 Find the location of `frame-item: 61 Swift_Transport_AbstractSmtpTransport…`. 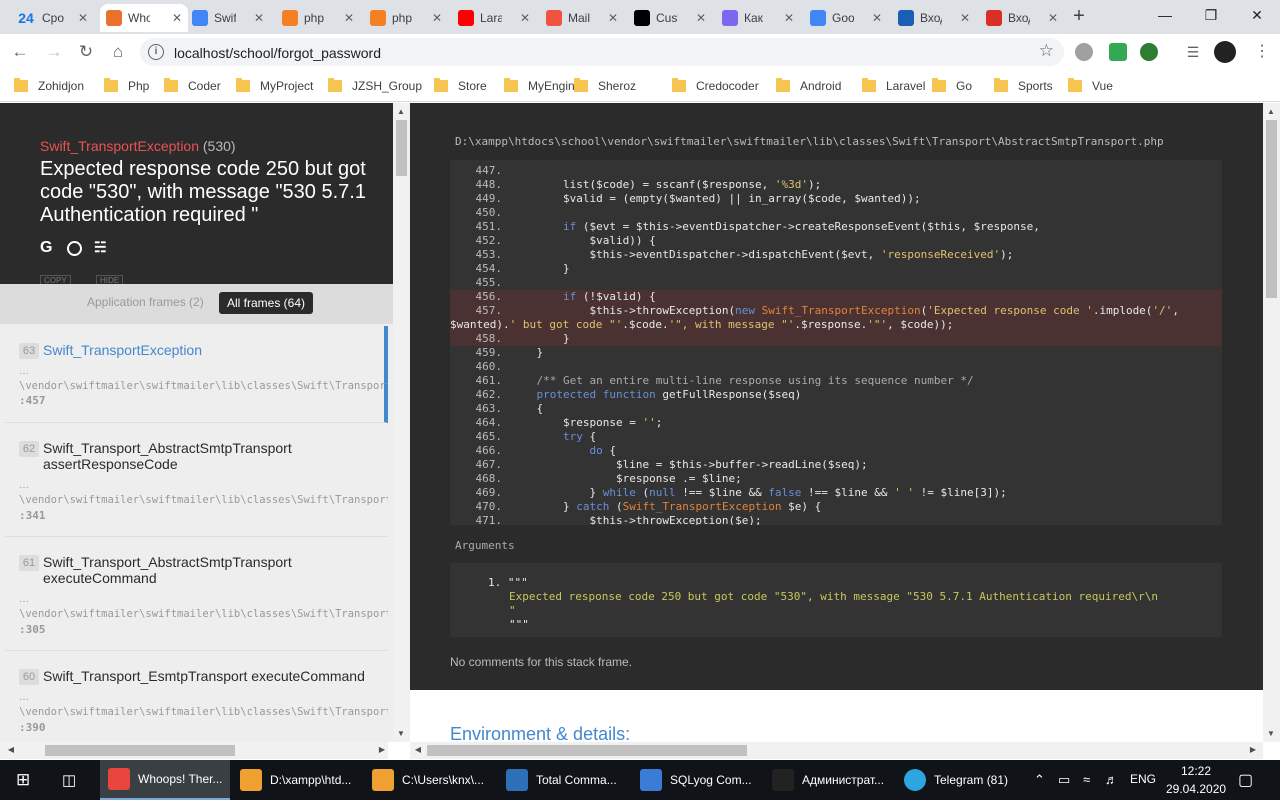

frame-item: 61 Swift_Transport_AbstractSmtpTransport… is located at coordinates (196, 594).